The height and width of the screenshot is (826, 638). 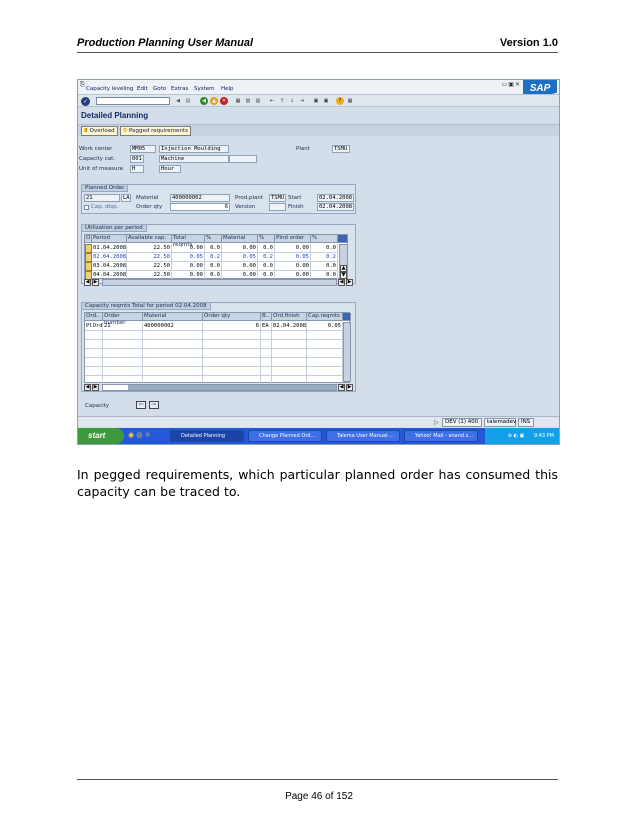 What do you see at coordinates (232, 317) in the screenshot?
I see `col-order-qty: Order qty` at bounding box center [232, 317].